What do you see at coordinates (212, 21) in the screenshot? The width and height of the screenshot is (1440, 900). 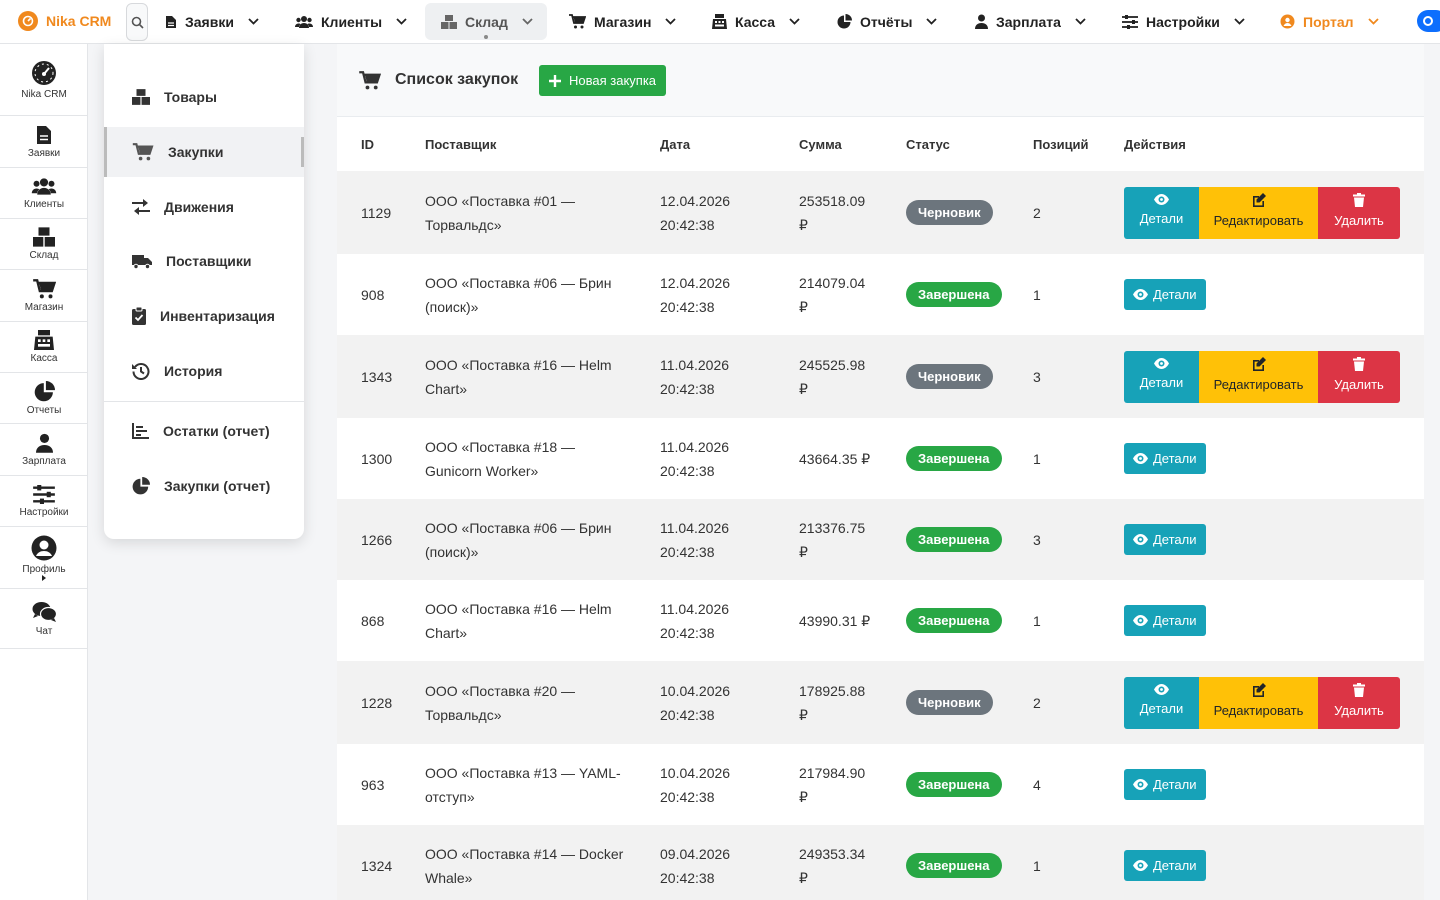 I see `nav-requests: Заявки` at bounding box center [212, 21].